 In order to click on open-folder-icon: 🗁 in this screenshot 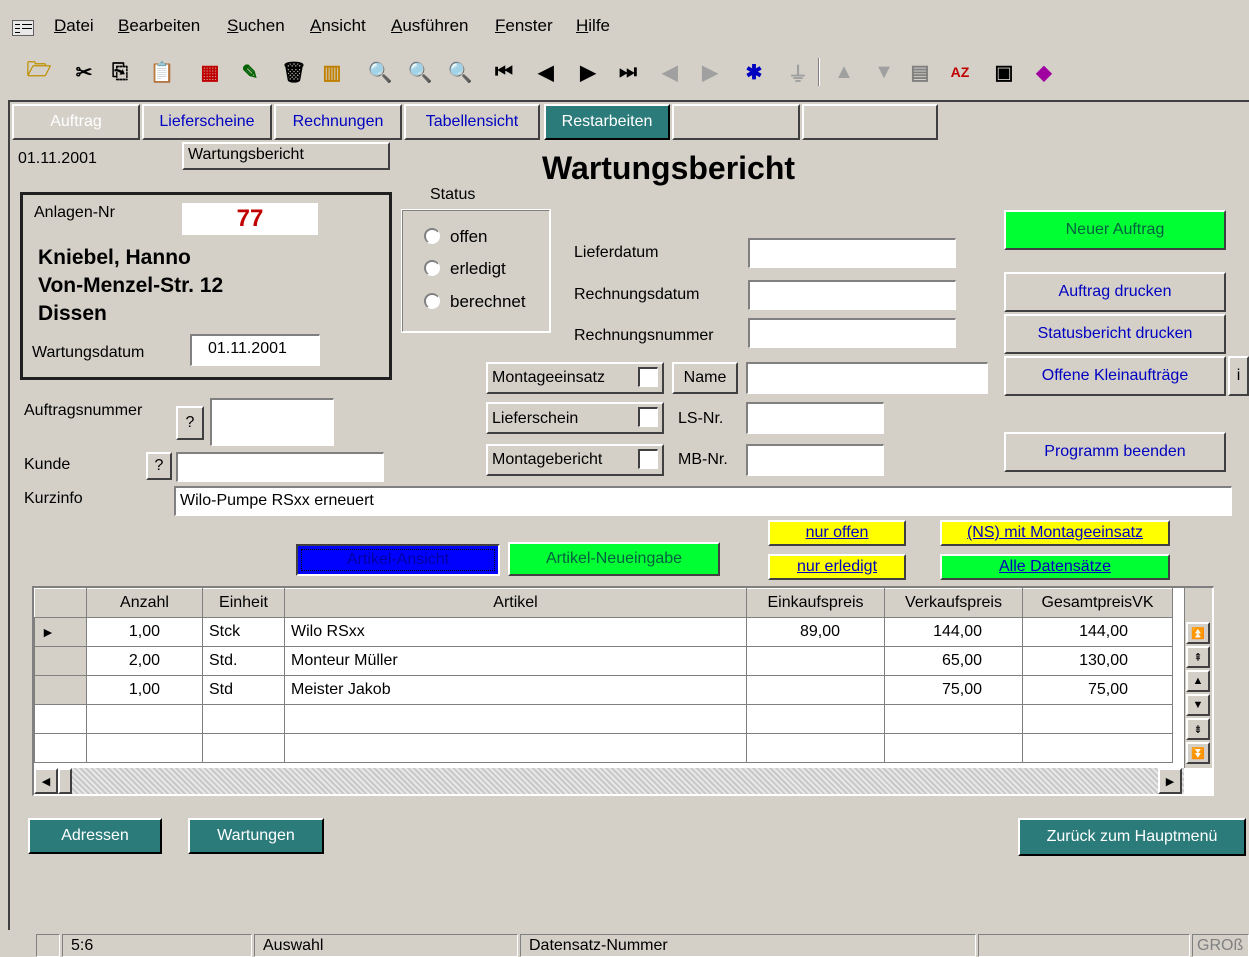, I will do `click(39, 72)`.